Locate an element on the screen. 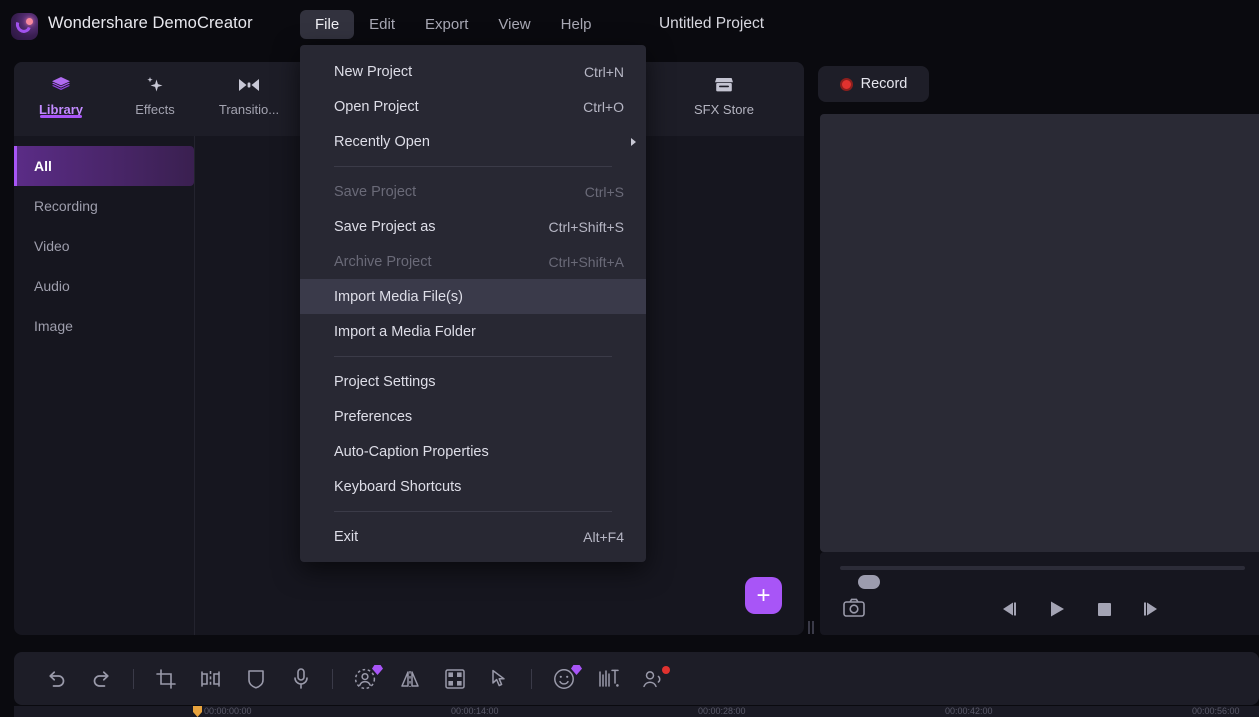 Image resolution: width=1259 pixels, height=717 pixels. crop-button is located at coordinates (165, 678).